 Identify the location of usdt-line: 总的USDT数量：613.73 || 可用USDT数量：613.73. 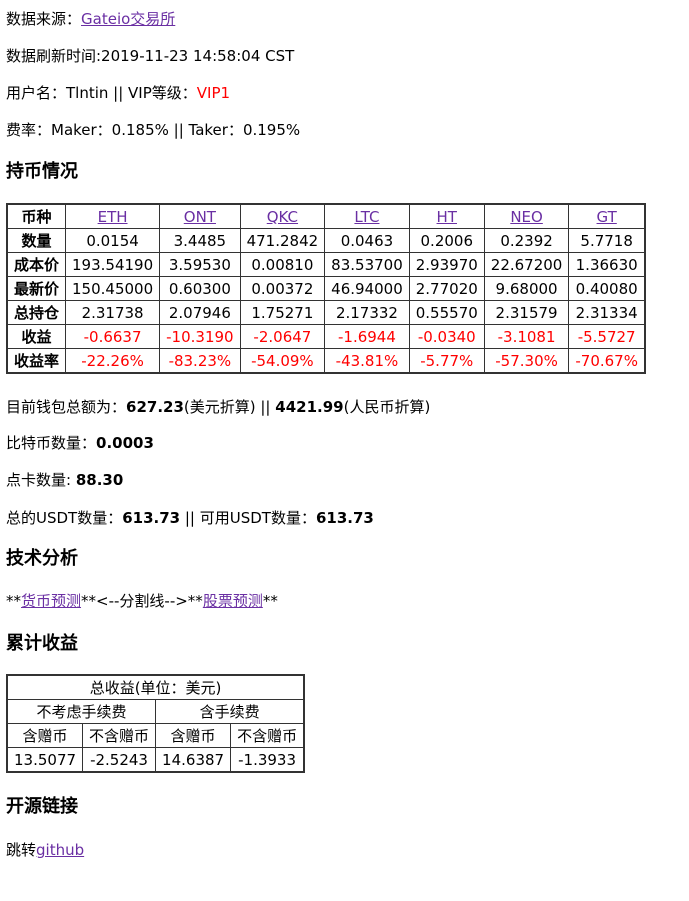
(190, 518).